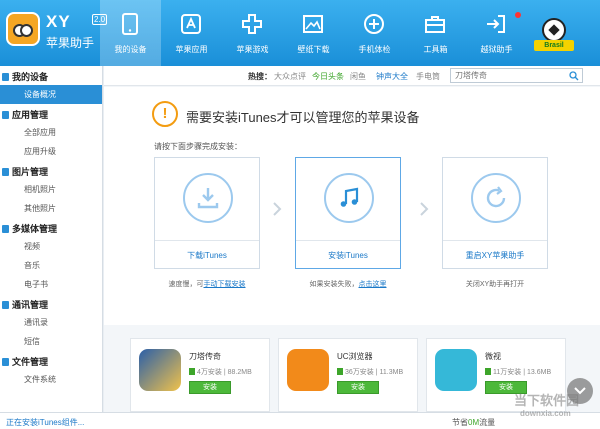 This screenshot has width=600, height=429. Describe the element at coordinates (308, 370) in the screenshot. I see `app-icon` at that location.